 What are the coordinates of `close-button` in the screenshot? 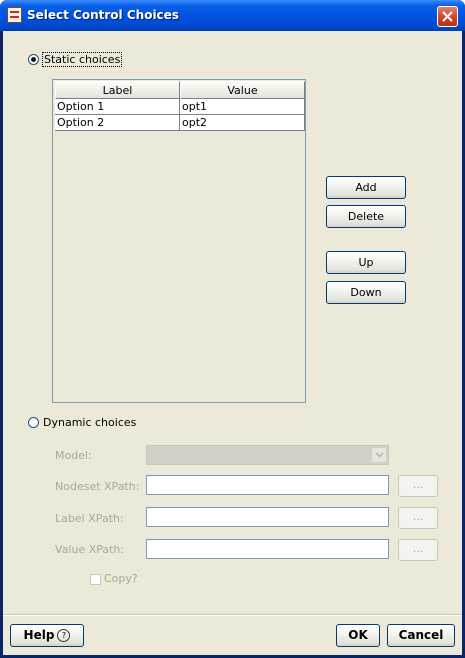 It's located at (447, 16).